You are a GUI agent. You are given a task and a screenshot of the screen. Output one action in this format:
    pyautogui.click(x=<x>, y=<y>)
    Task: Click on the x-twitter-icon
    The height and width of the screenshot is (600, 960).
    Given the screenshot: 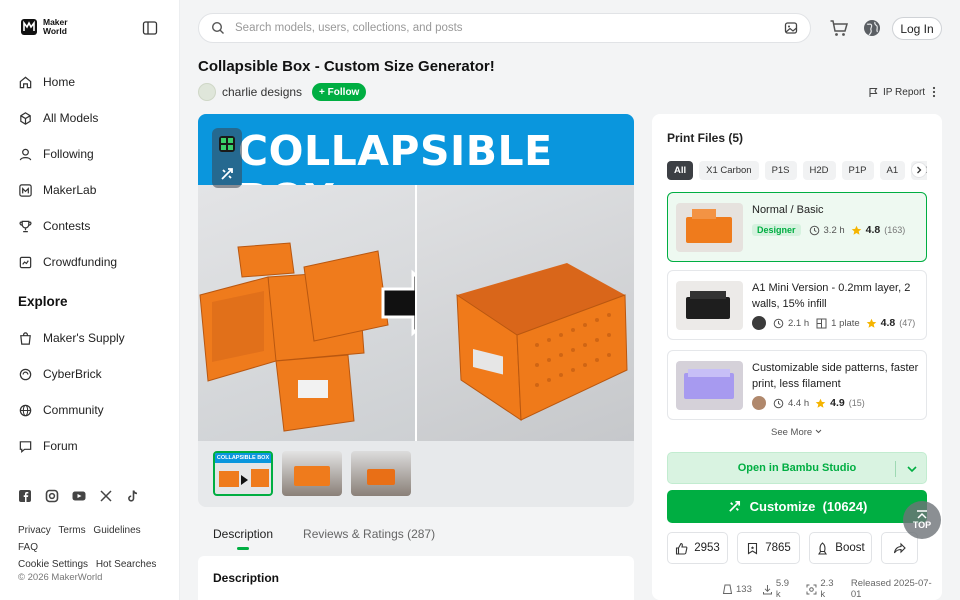 What is the action you would take?
    pyautogui.click(x=106, y=496)
    